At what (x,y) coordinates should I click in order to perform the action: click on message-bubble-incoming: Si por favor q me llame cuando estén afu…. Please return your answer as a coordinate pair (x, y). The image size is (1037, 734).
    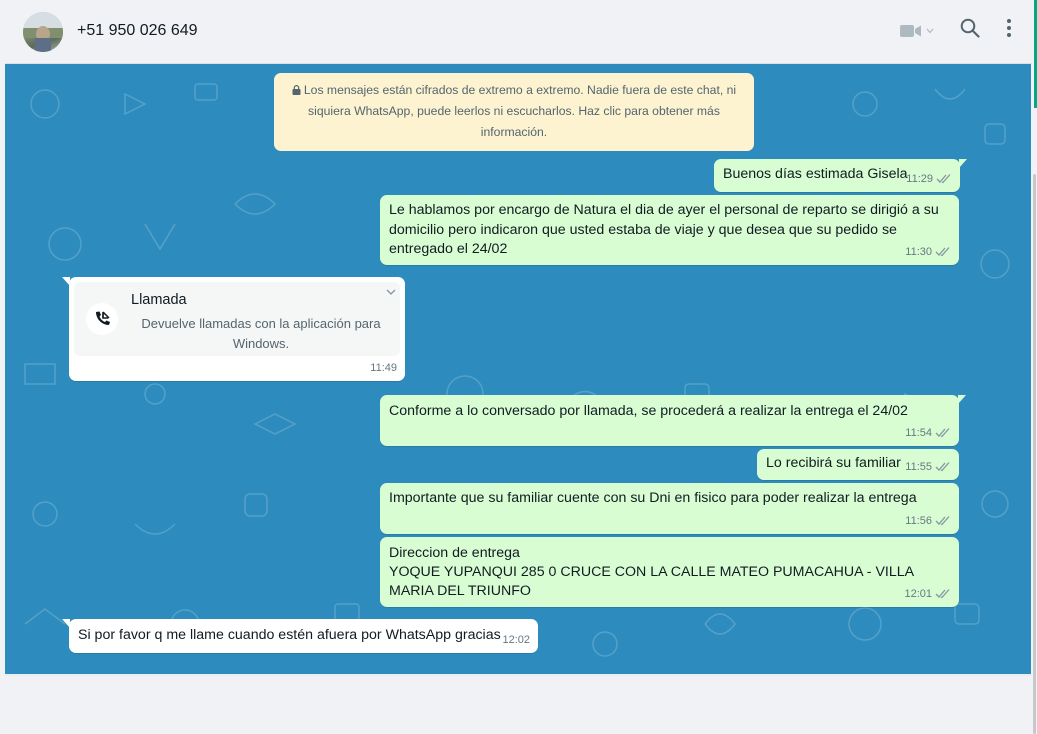
    Looking at the image, I should click on (300, 636).